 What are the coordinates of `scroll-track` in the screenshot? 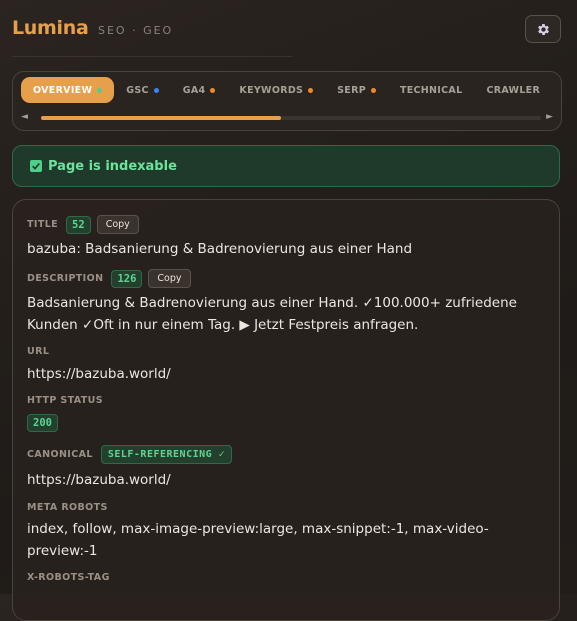 It's located at (291, 118).